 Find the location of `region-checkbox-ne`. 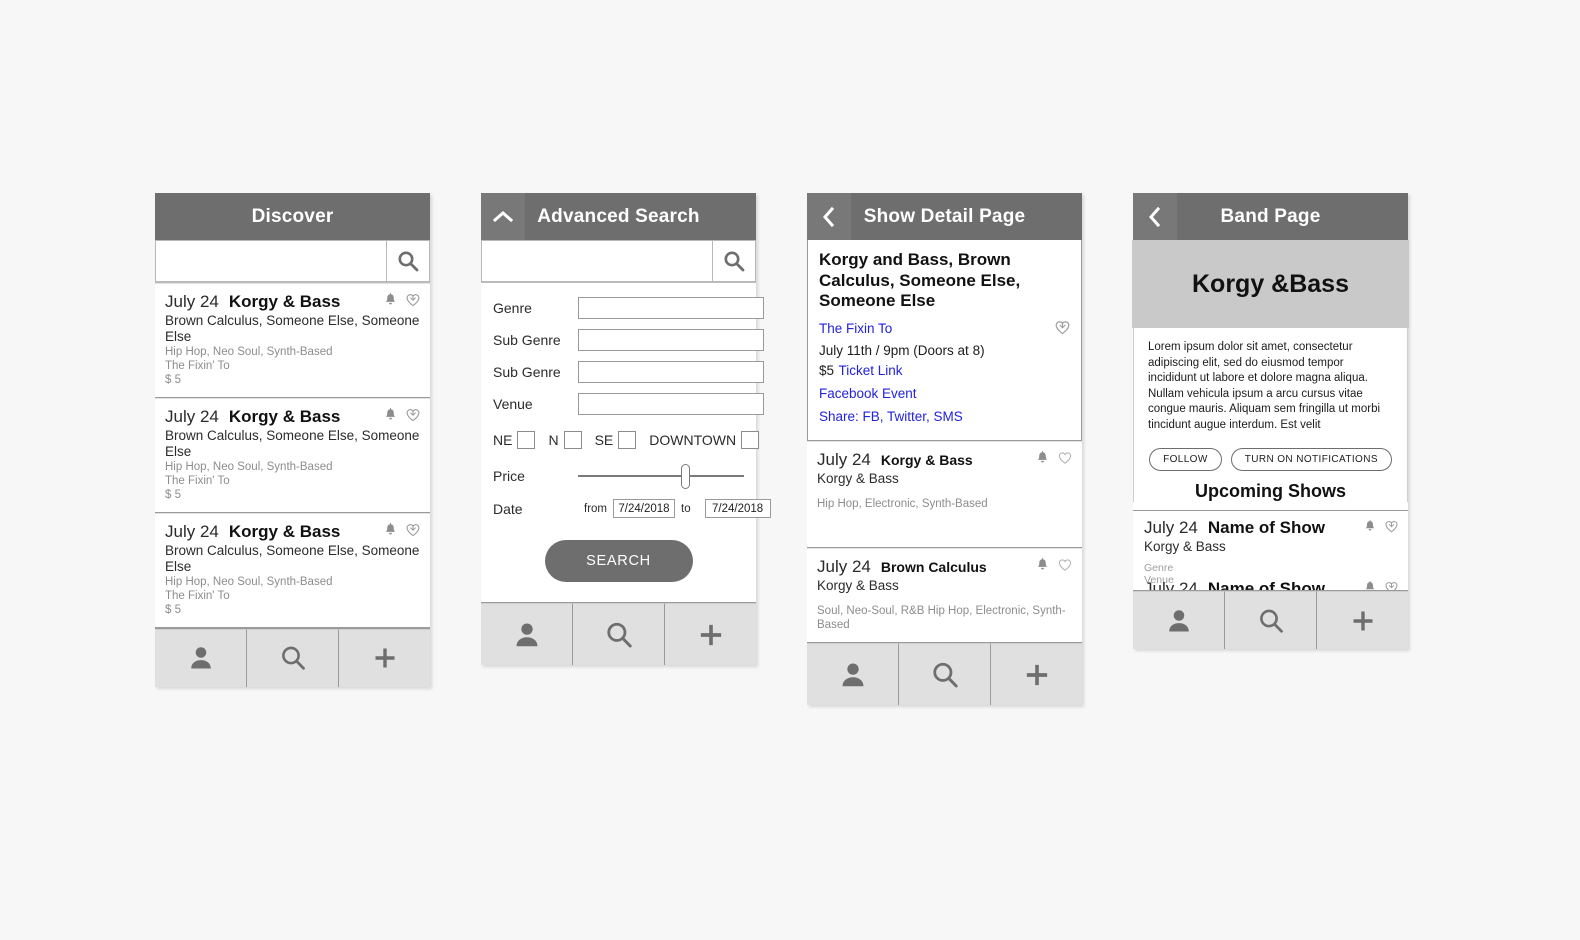

region-checkbox-ne is located at coordinates (526, 440).